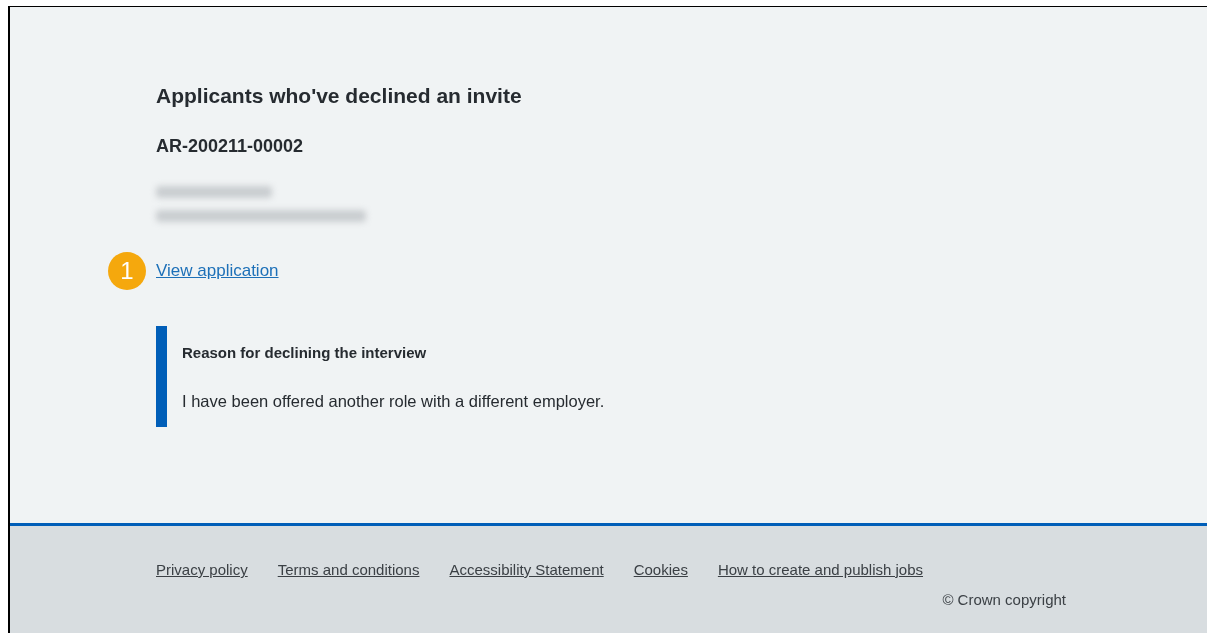 This screenshot has height=634, width=1207. Describe the element at coordinates (305, 353) in the screenshot. I see `reason-title: Reason for declining the interview` at that location.